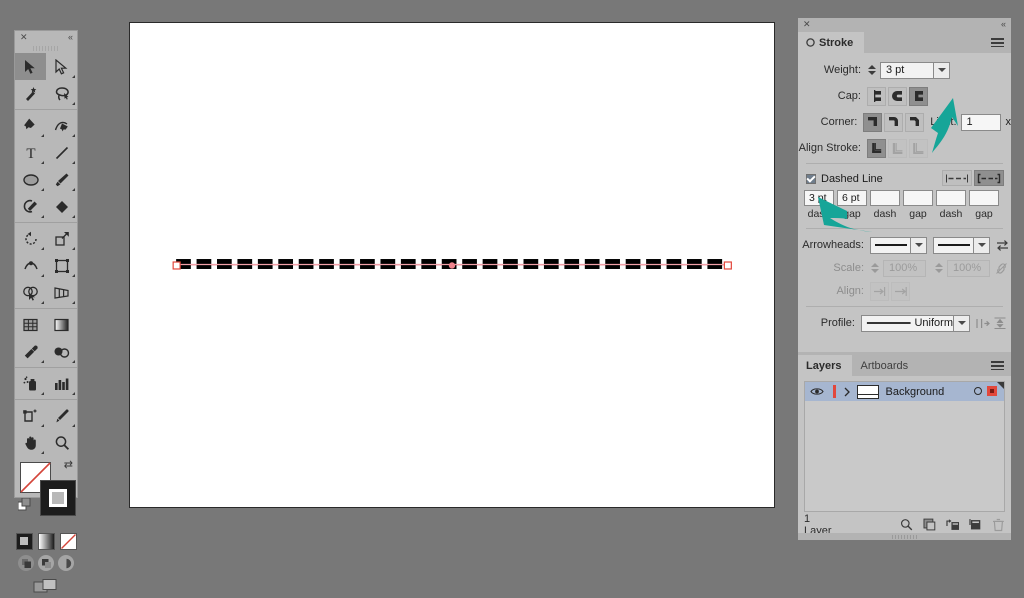  I want to click on align-center-button, so click(876, 148).